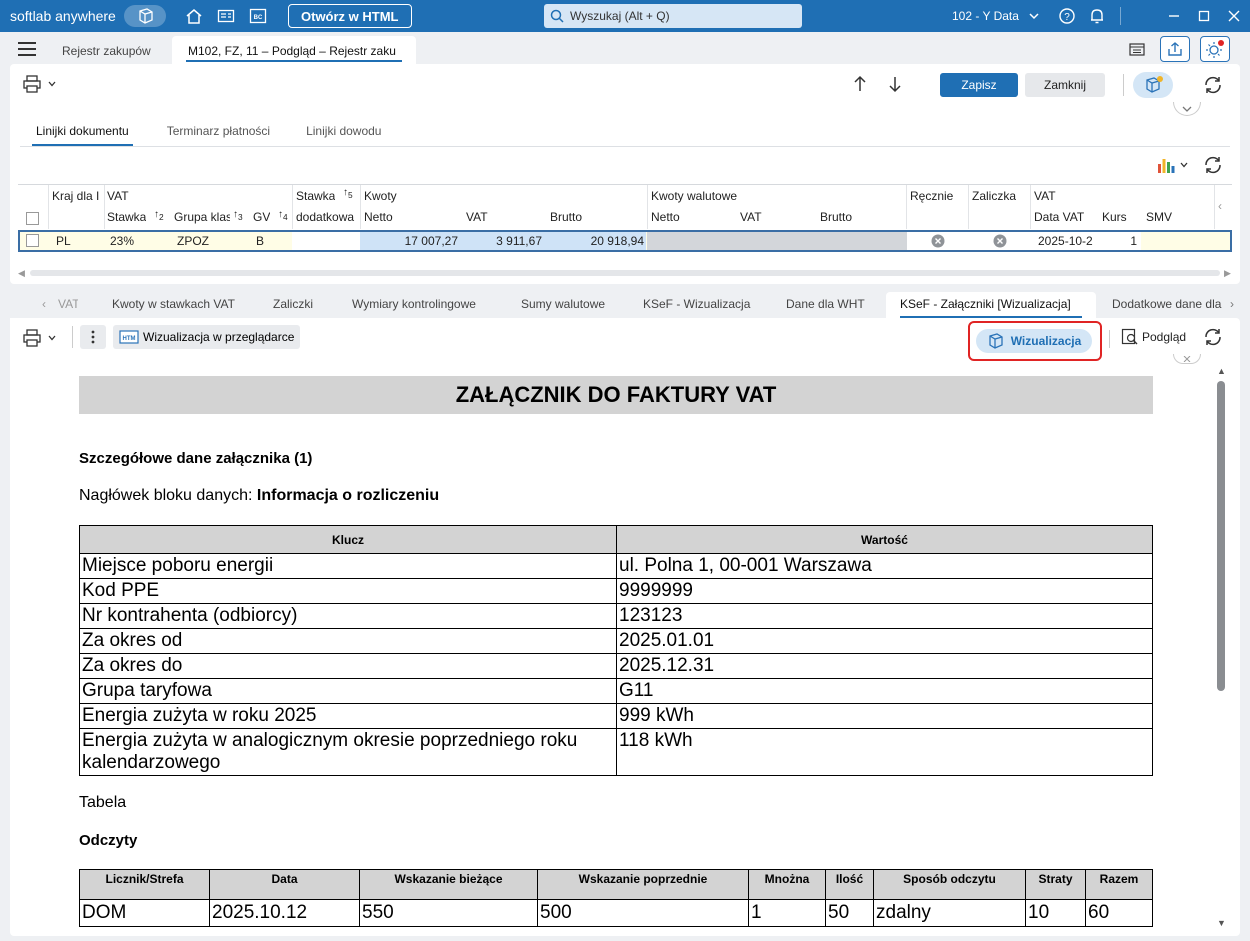 The width and height of the screenshot is (1250, 941). I want to click on tabs-scroll-left-icon: ‹, so click(44, 305).